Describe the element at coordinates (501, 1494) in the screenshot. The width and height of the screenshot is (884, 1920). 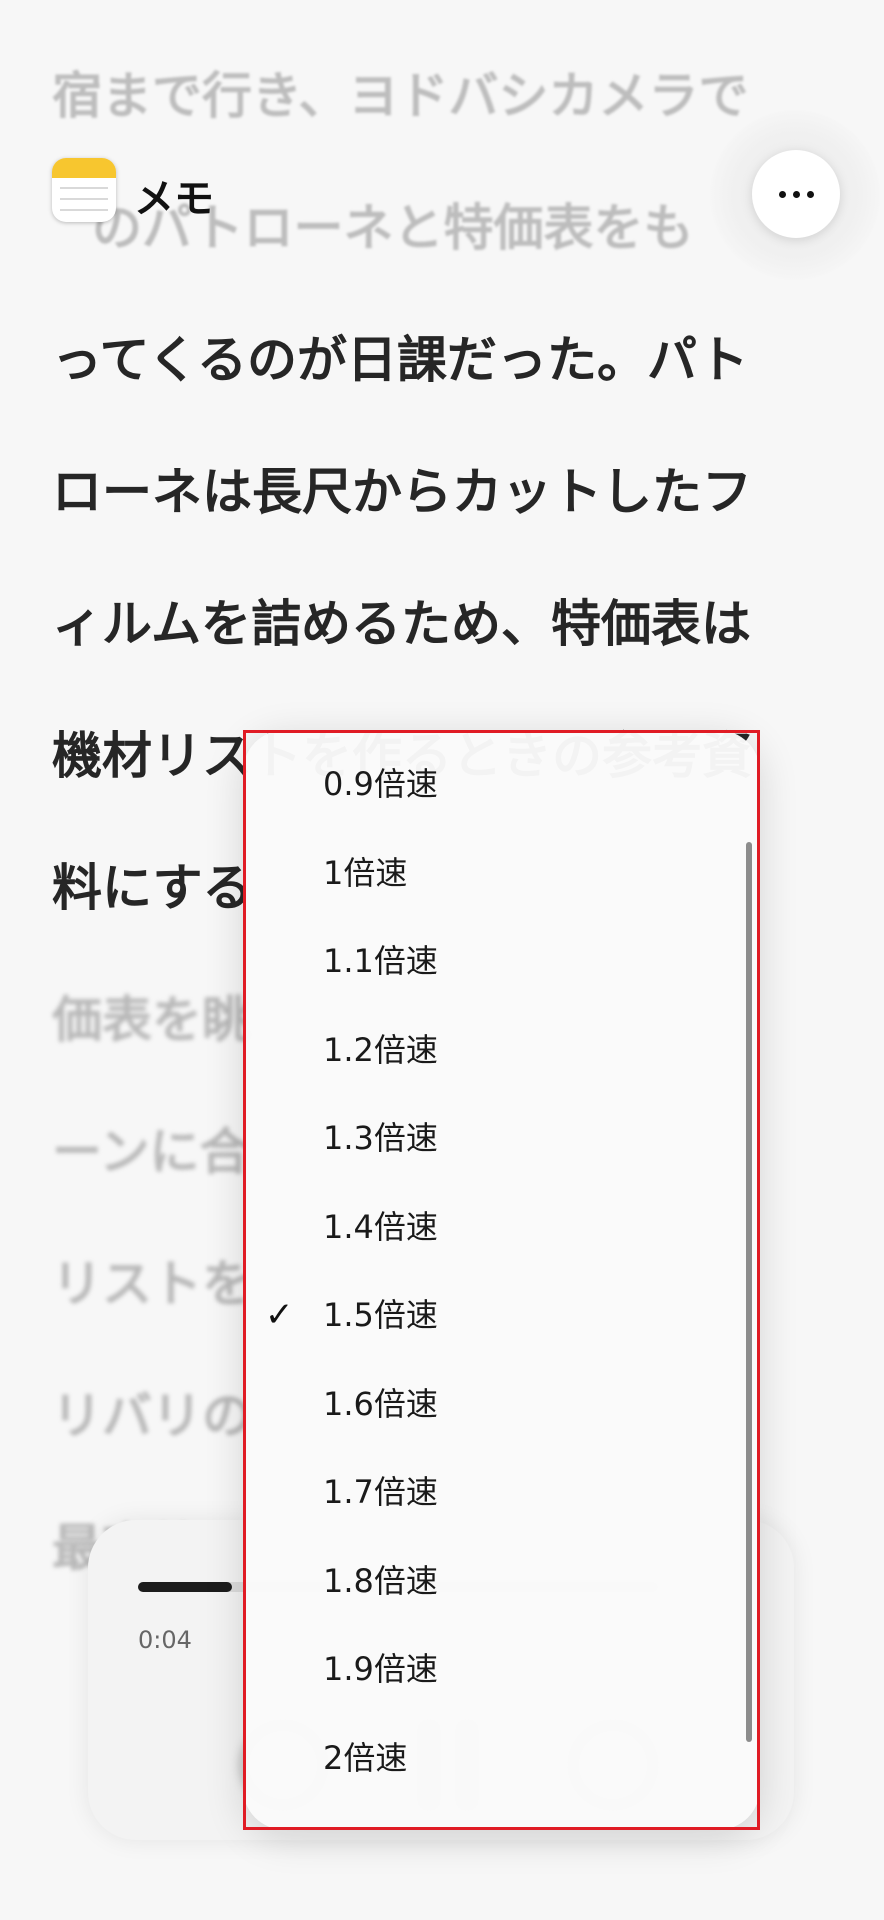
I see `speed-option: 1.7倍速` at that location.